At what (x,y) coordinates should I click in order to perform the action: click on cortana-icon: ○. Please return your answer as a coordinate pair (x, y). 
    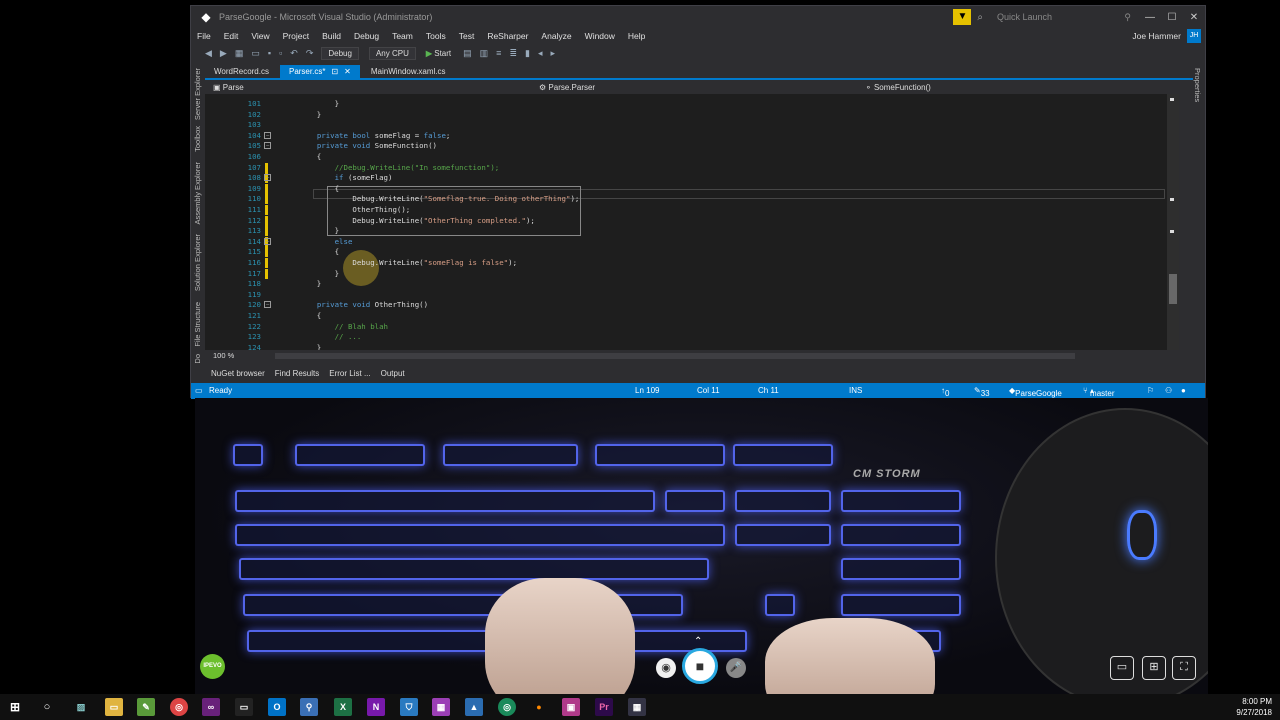
    Looking at the image, I should click on (47, 707).